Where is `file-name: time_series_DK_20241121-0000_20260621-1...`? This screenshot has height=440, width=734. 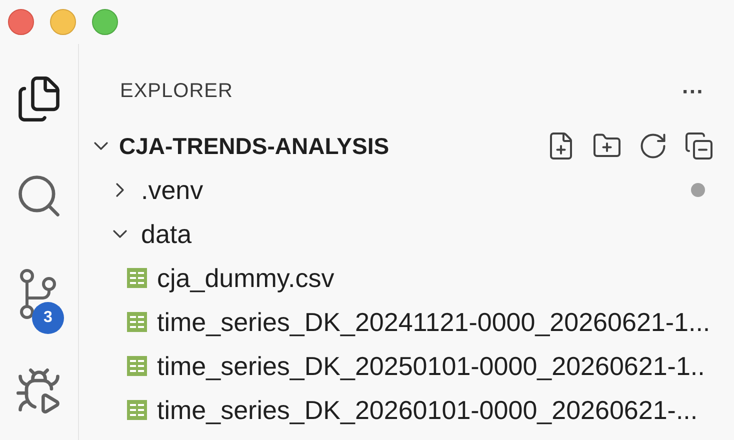 file-name: time_series_DK_20241121-0000_20260621-1... is located at coordinates (433, 322).